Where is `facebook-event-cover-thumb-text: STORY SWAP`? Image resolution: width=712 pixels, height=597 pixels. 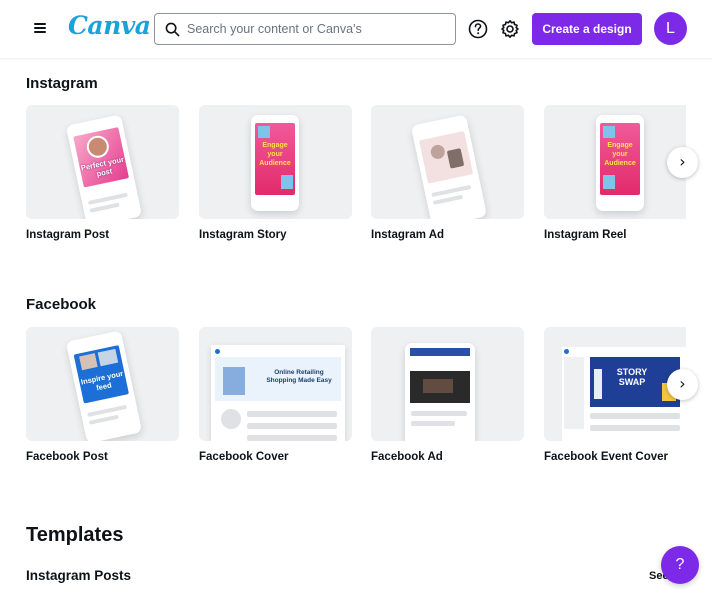 facebook-event-cover-thumb-text: STORY SWAP is located at coordinates (632, 377).